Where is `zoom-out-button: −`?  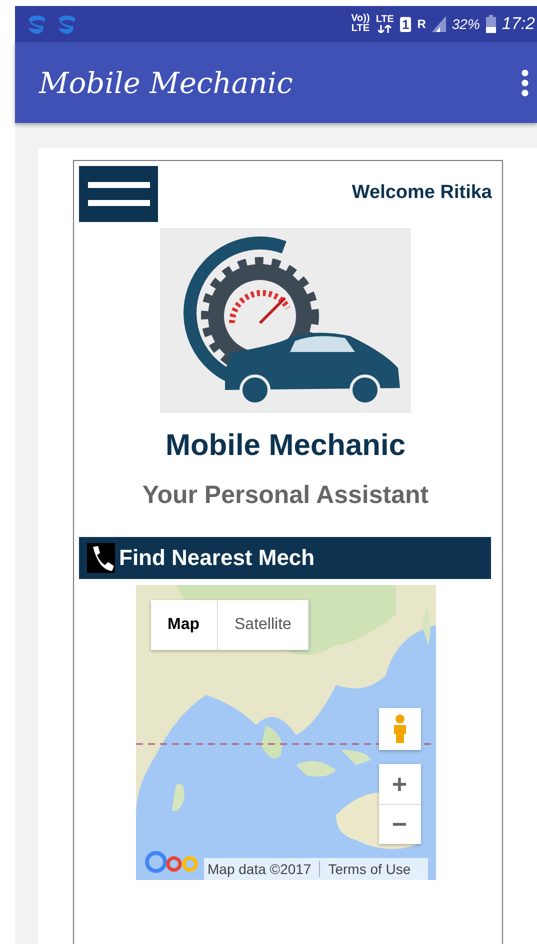
zoom-out-button: − is located at coordinates (399, 824).